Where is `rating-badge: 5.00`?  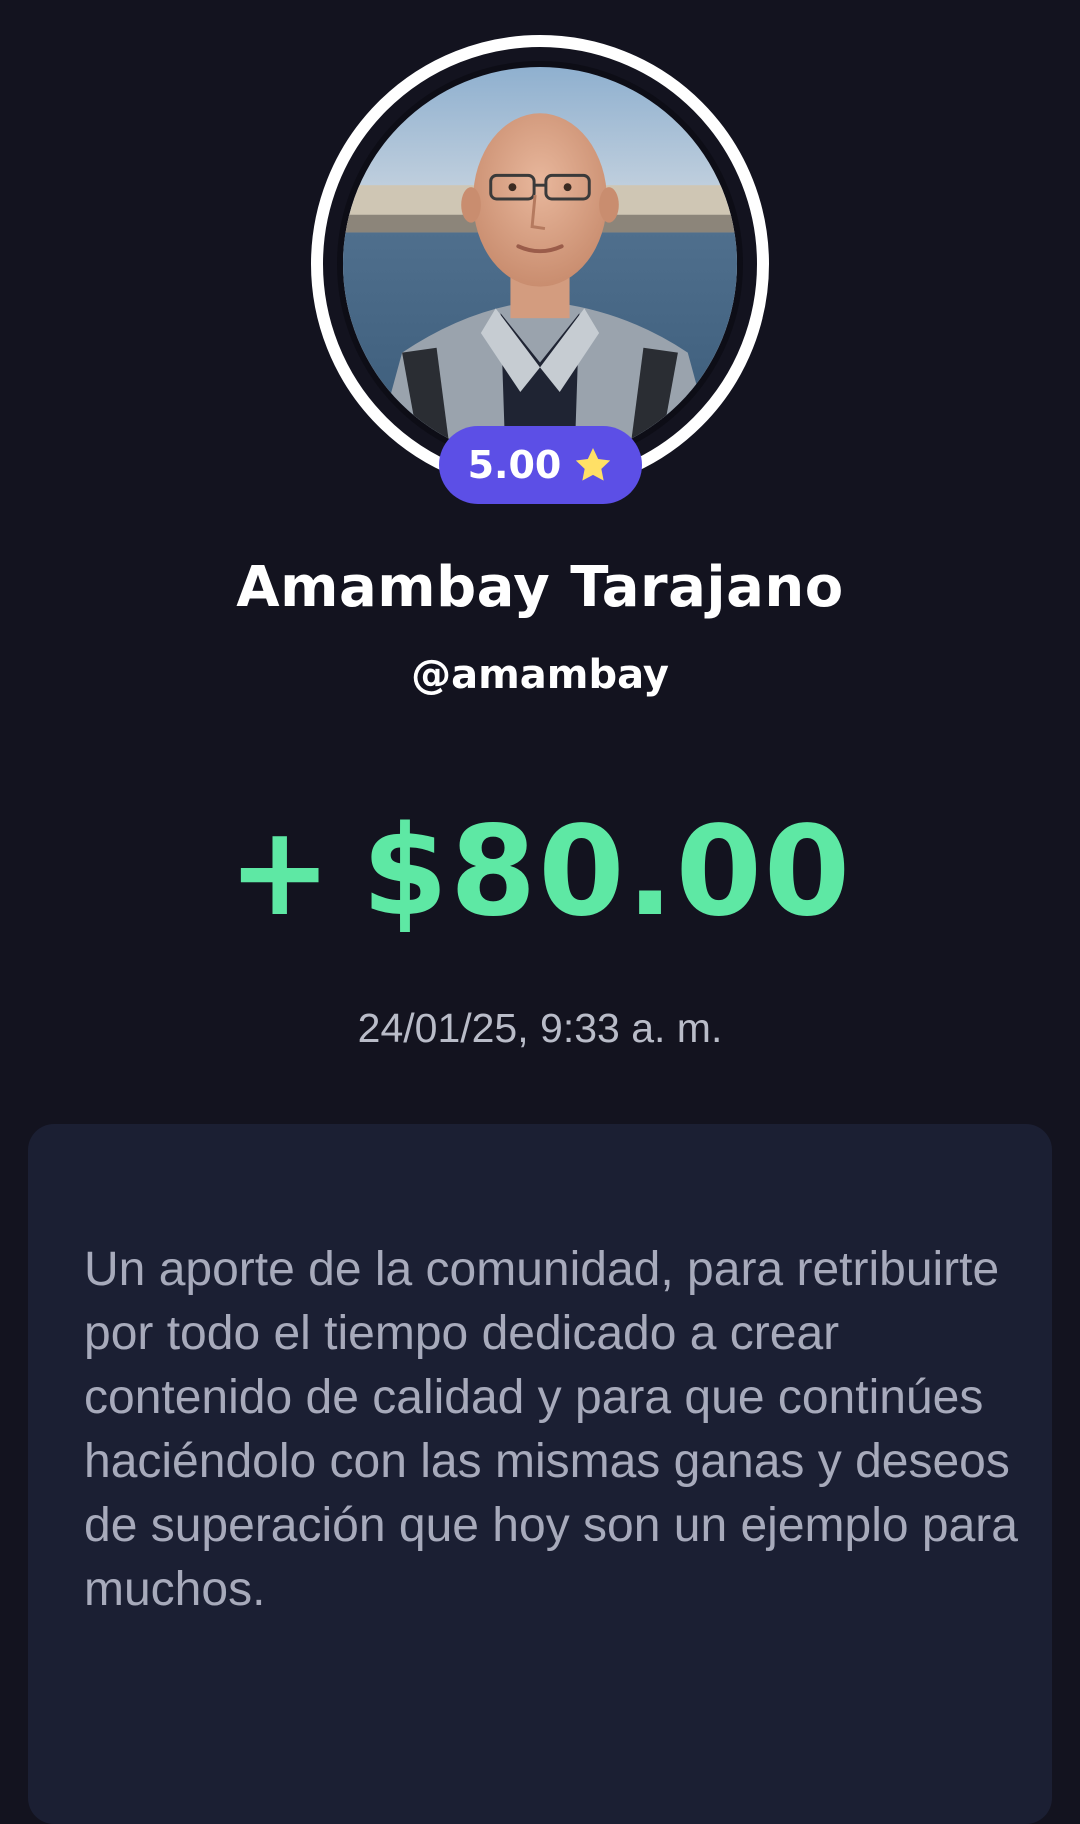
rating-badge: 5.00 is located at coordinates (540, 465).